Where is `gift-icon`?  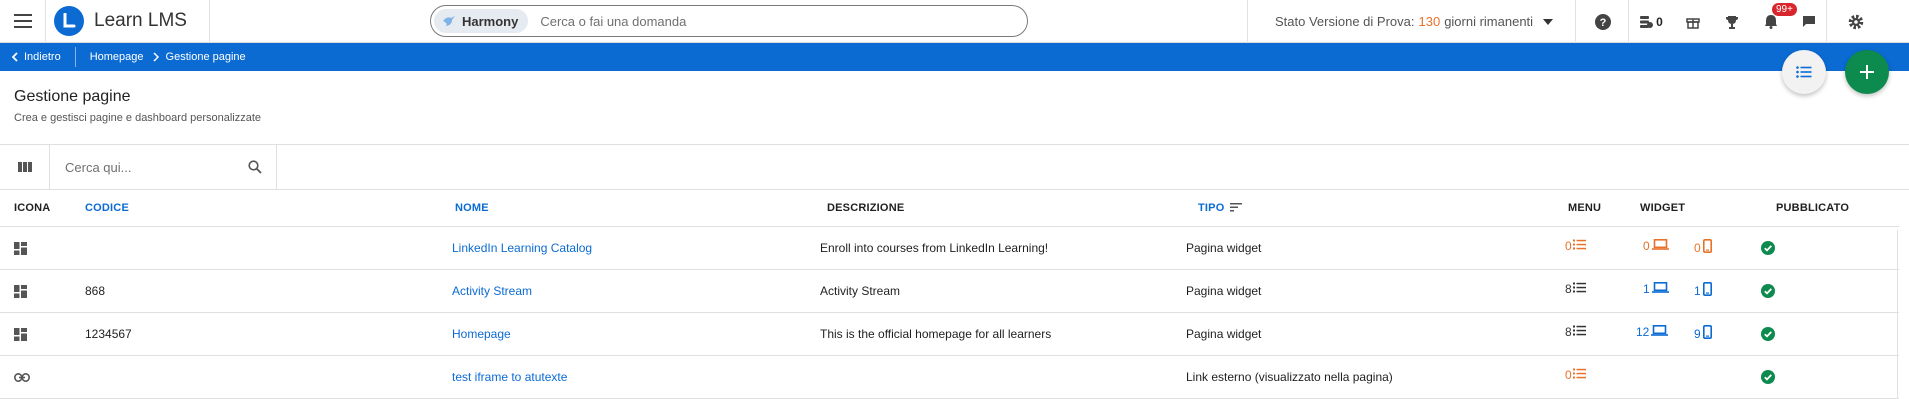
gift-icon is located at coordinates (1693, 23).